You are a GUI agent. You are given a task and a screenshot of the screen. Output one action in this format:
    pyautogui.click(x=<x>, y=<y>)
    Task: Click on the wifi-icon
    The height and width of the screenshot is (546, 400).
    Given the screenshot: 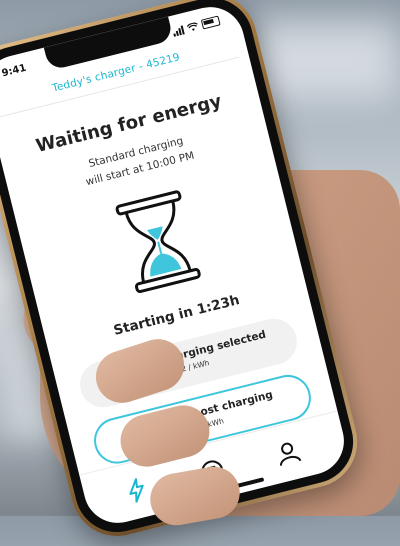 What is the action you would take?
    pyautogui.click(x=192, y=26)
    